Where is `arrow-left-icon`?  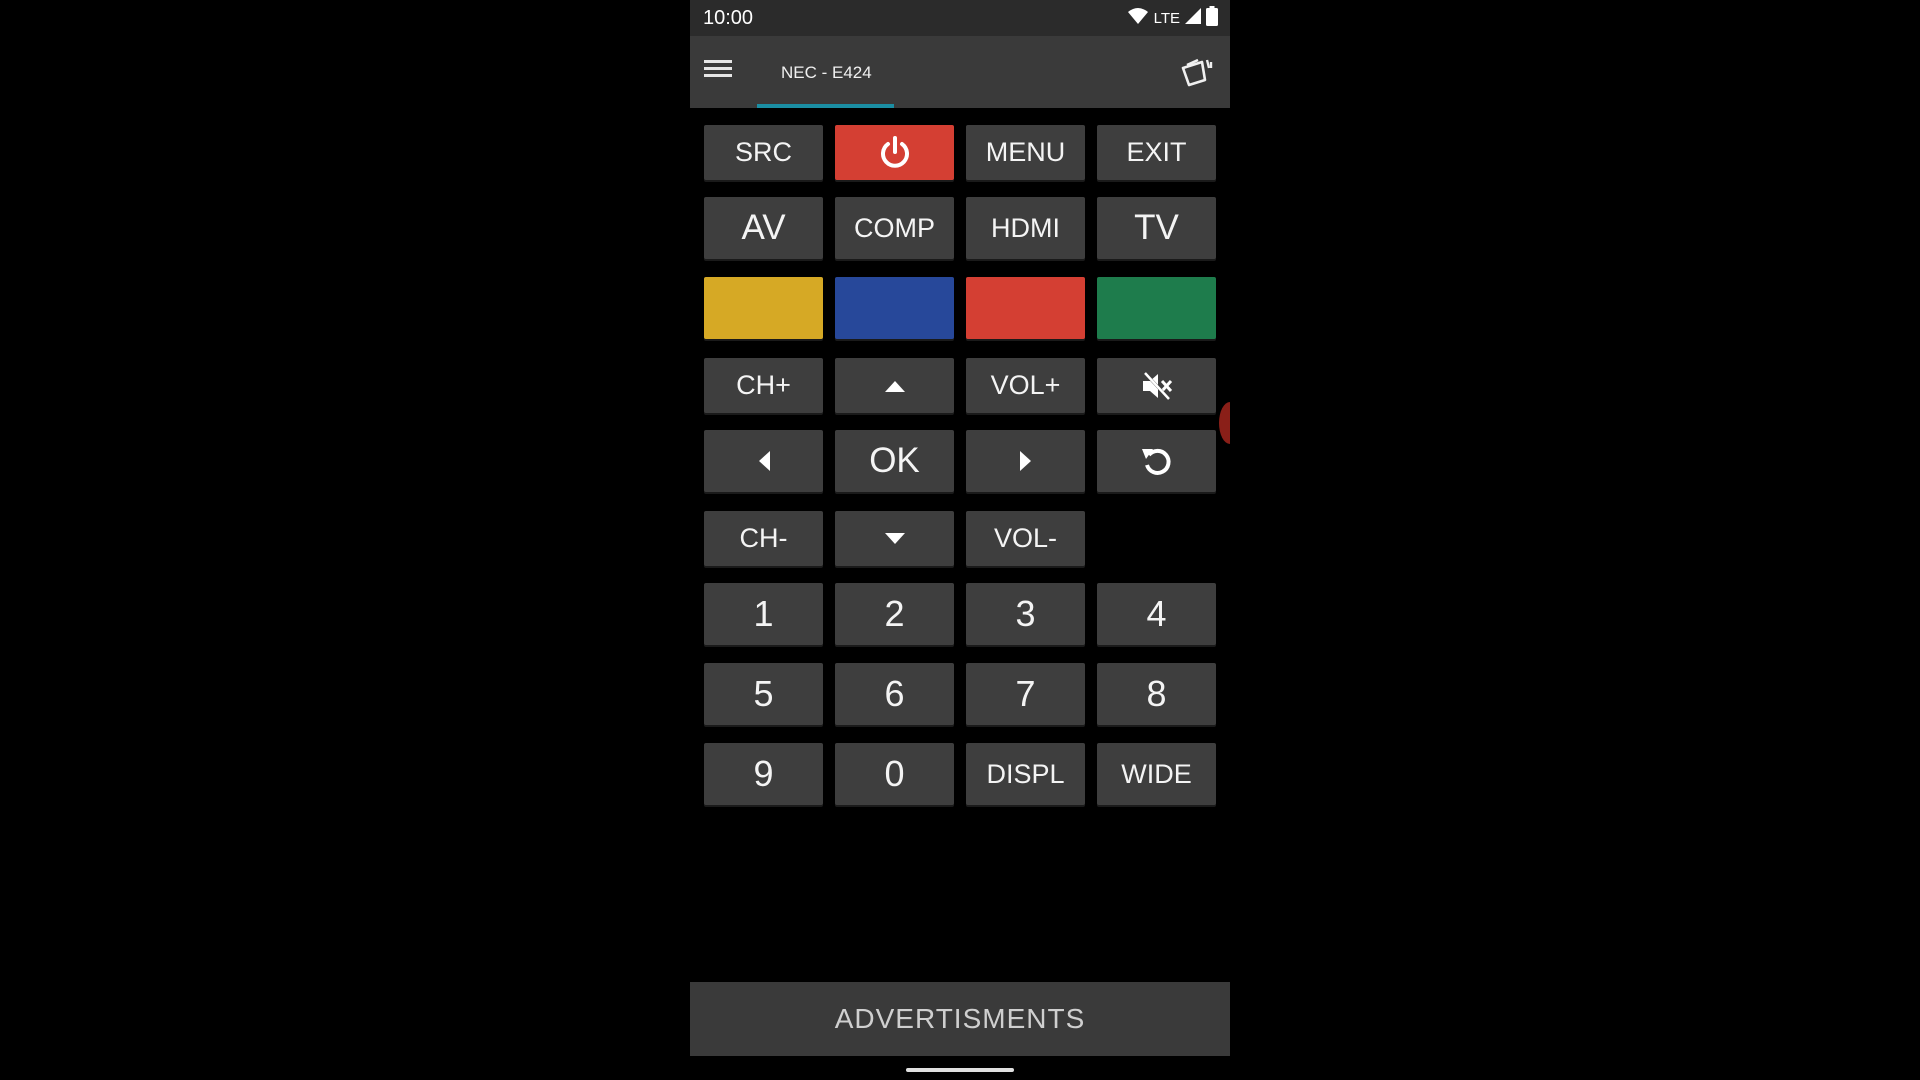
arrow-left-icon is located at coordinates (764, 461).